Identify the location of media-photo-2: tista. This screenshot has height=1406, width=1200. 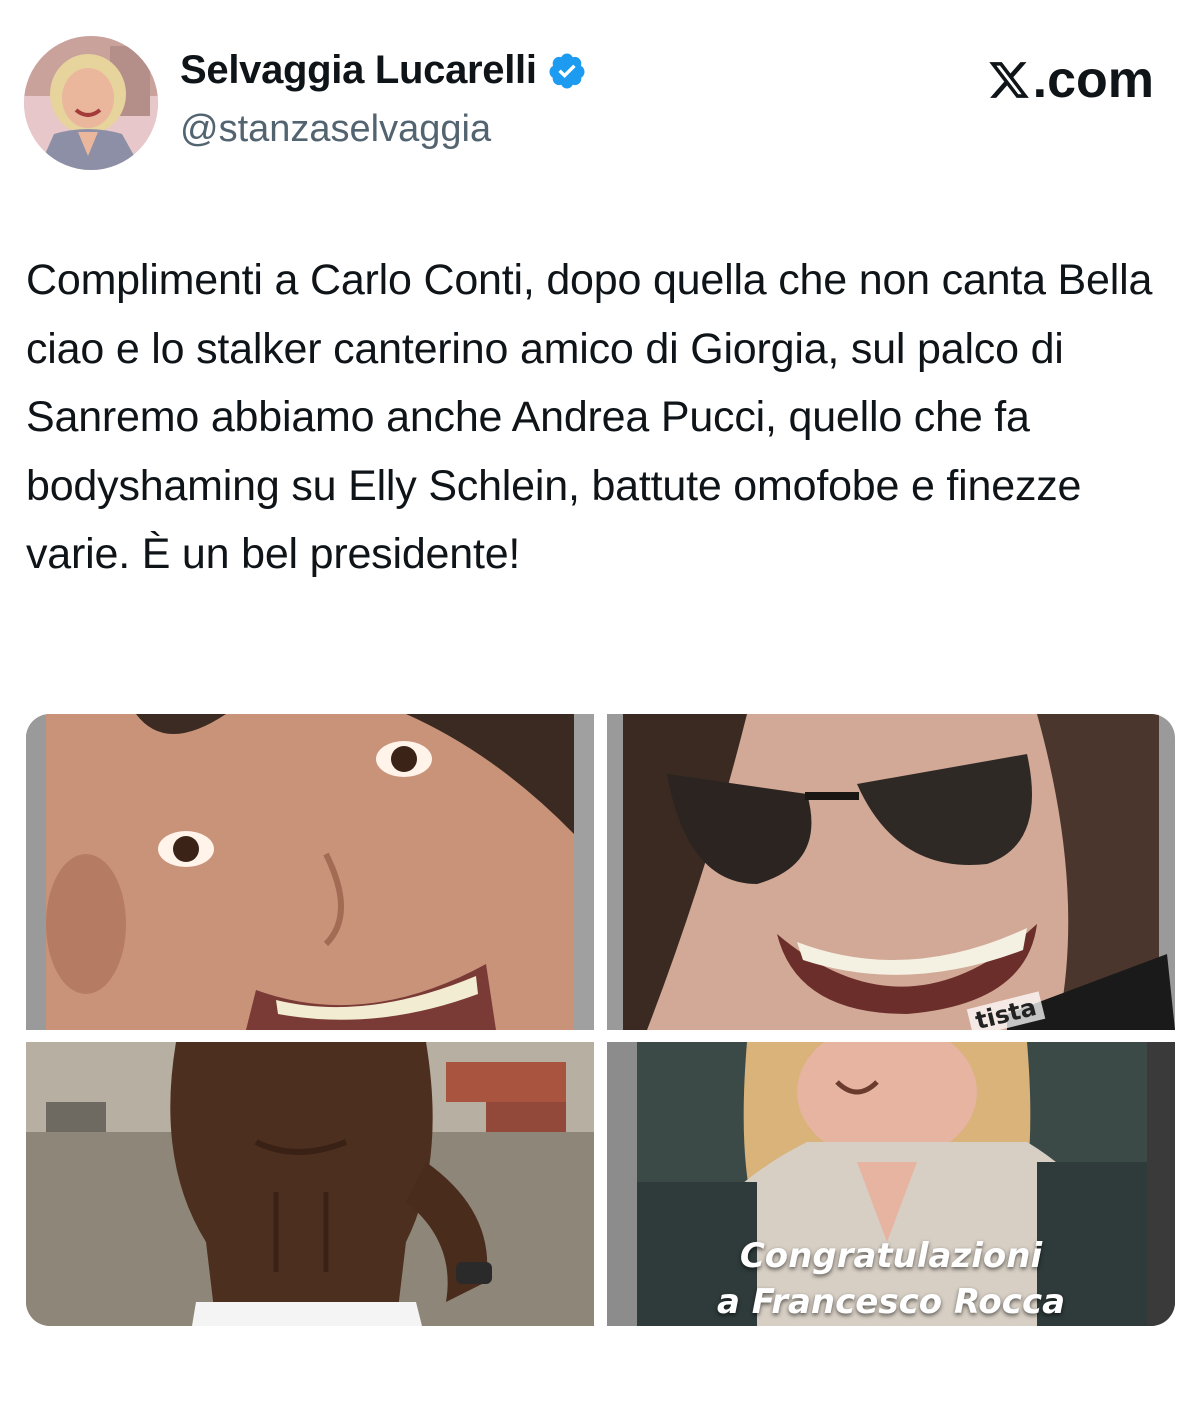
(891, 872).